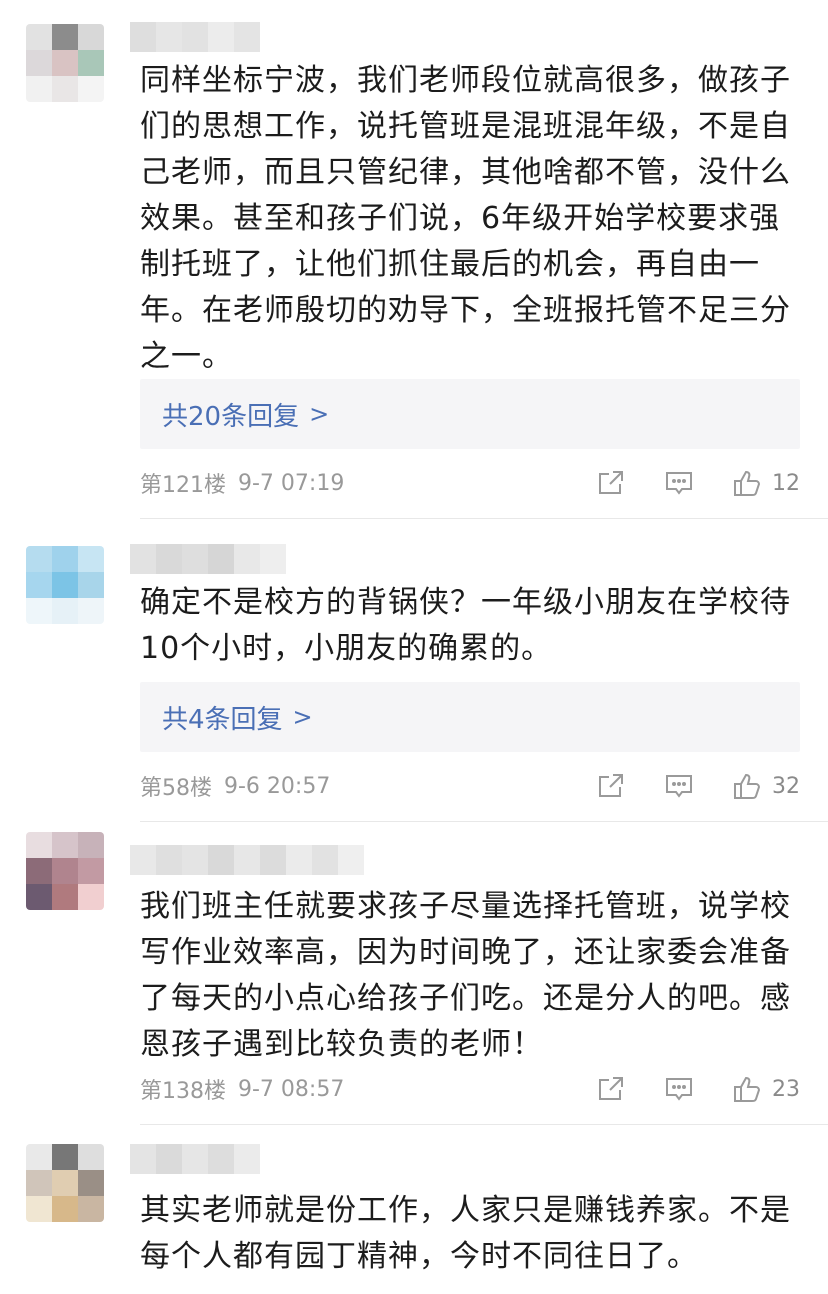 The height and width of the screenshot is (1294, 828). Describe the element at coordinates (465, 625) in the screenshot. I see `comment-text: 确定不是校方的背锅侠？一年级小朋友在学校待10个小时，小朋友的确累的。` at that location.